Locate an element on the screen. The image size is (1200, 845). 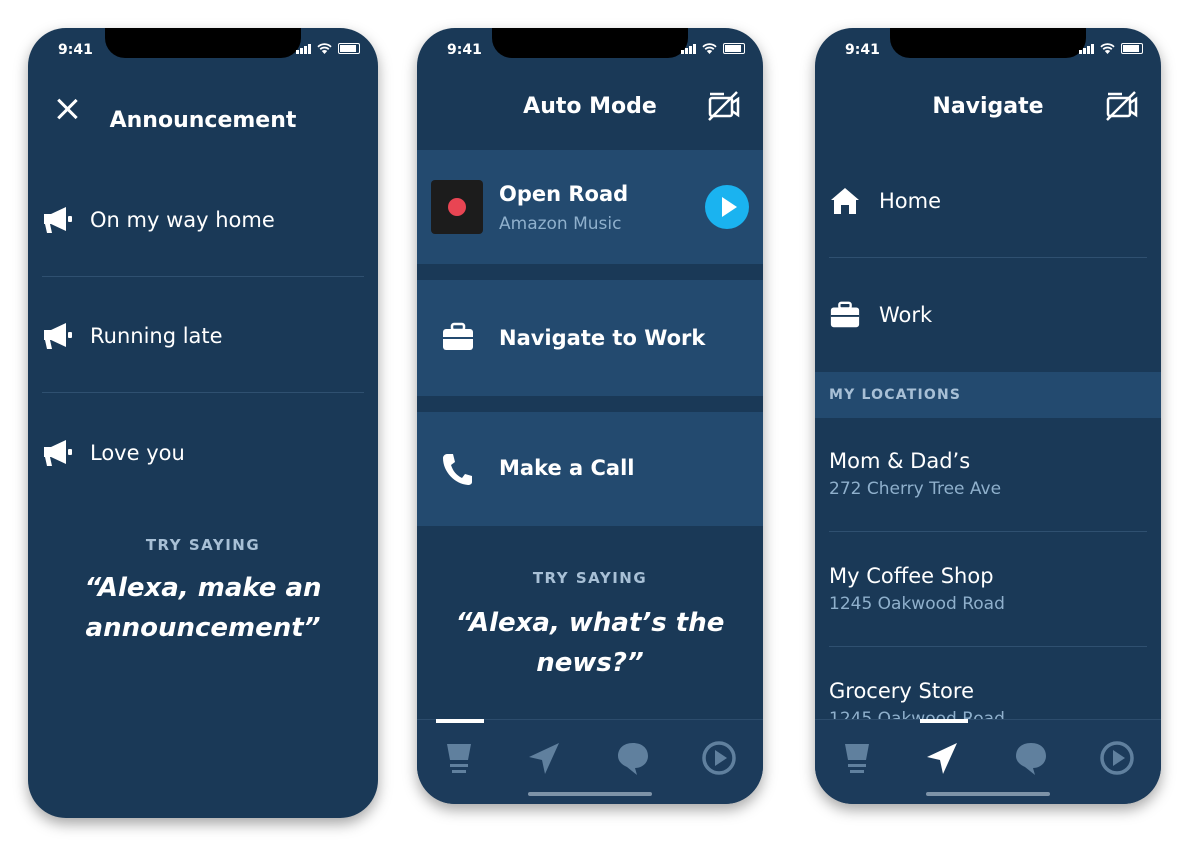
location-item: Mom & Dad’s 272 Cherry Tree Ave is located at coordinates (988, 474).